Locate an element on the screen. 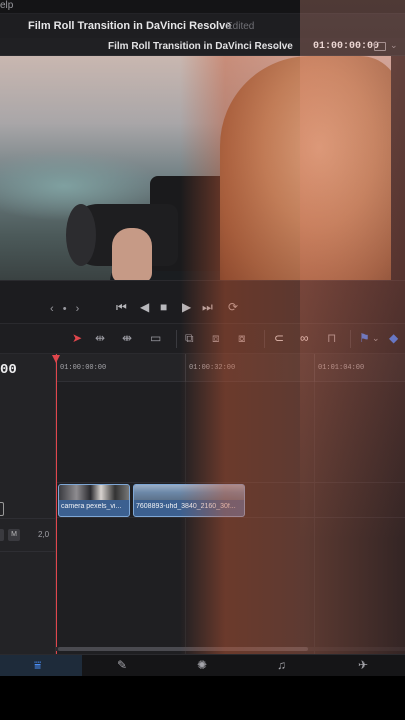 Image resolution: width=405 pixels, height=720 pixels. color-page-icon: ✺ is located at coordinates (202, 665).